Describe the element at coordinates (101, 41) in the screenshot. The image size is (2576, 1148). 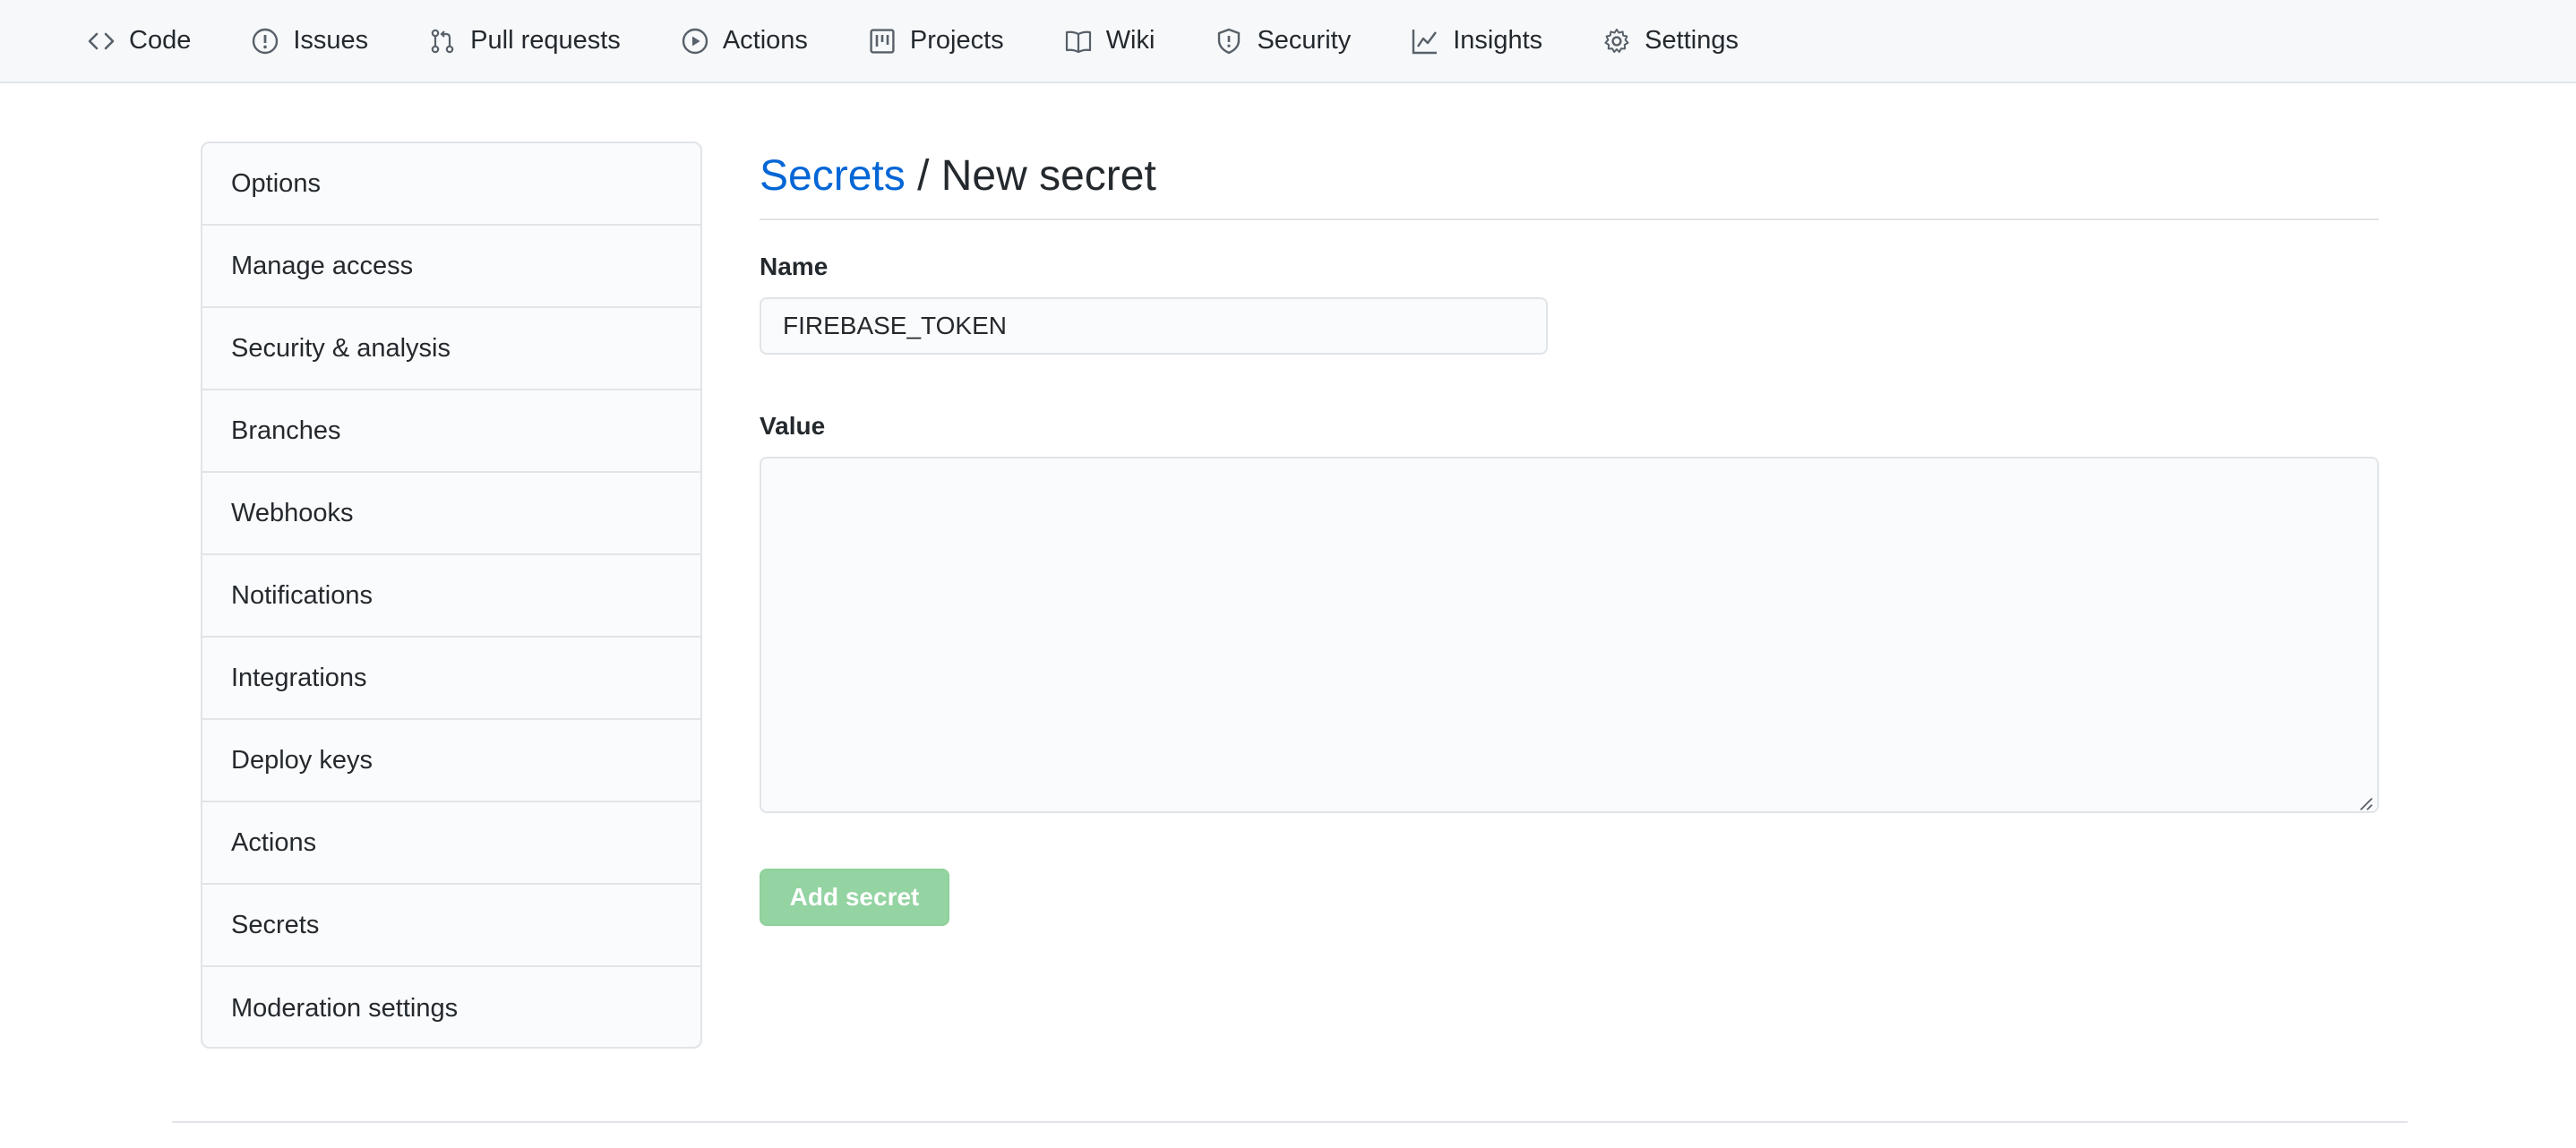
I see `code-icon` at that location.